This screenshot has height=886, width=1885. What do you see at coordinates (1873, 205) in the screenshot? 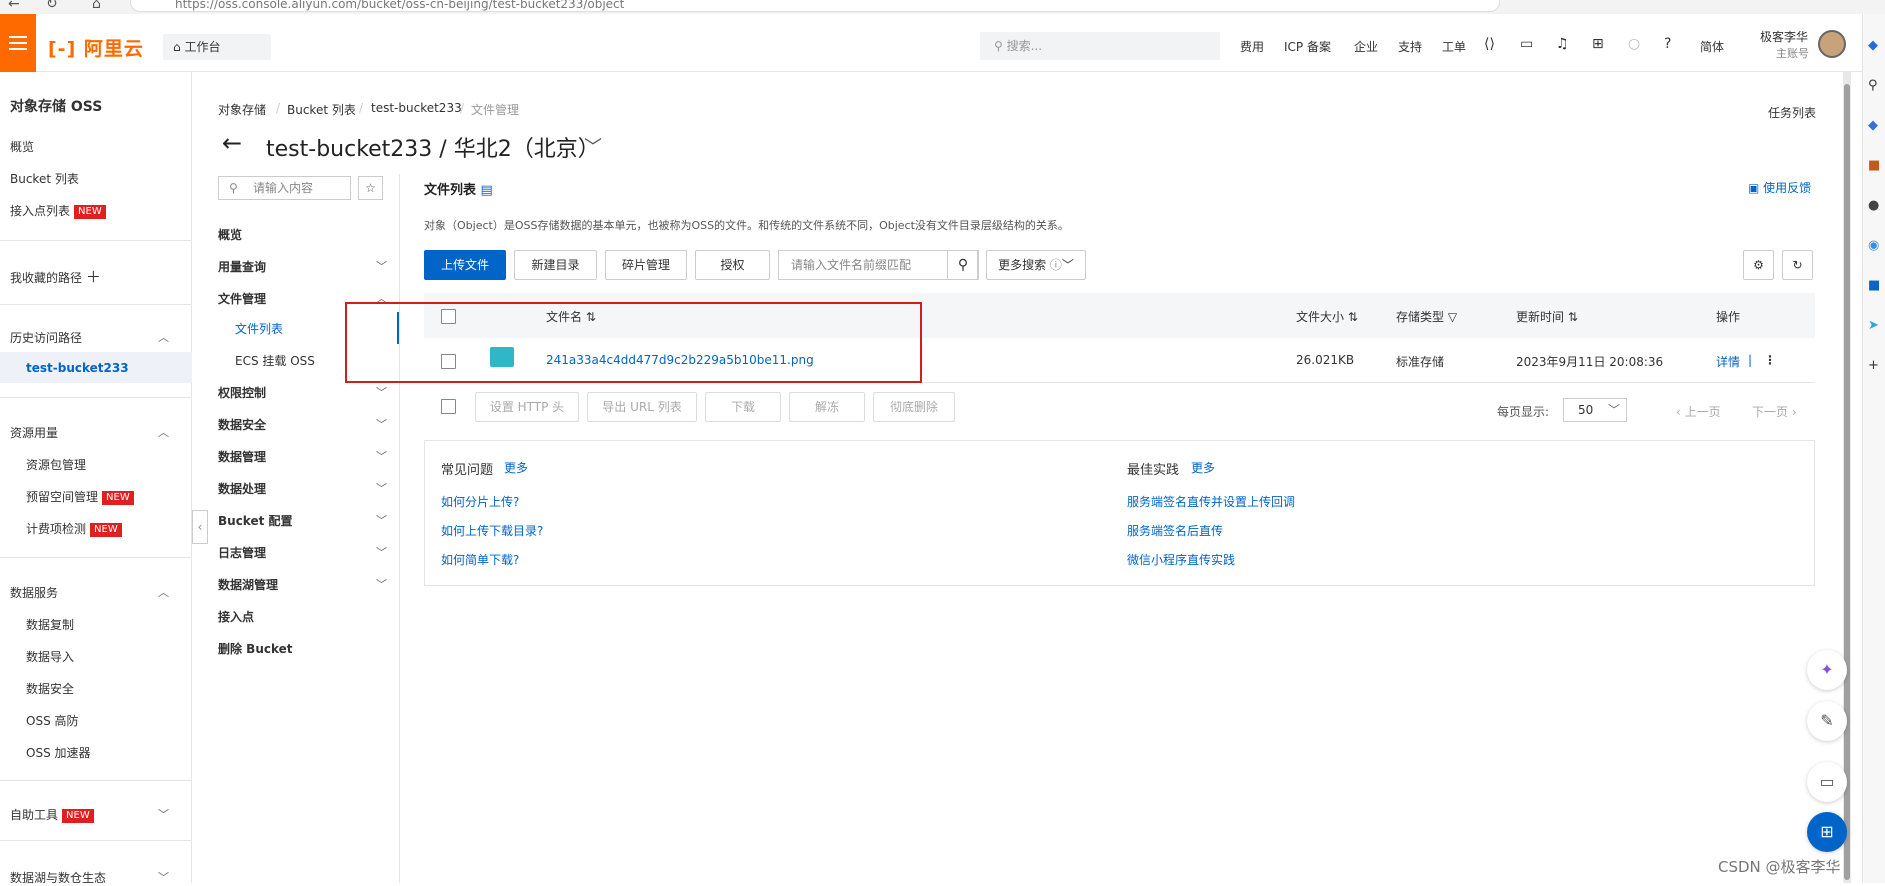
I see `person-icon: ●` at bounding box center [1873, 205].